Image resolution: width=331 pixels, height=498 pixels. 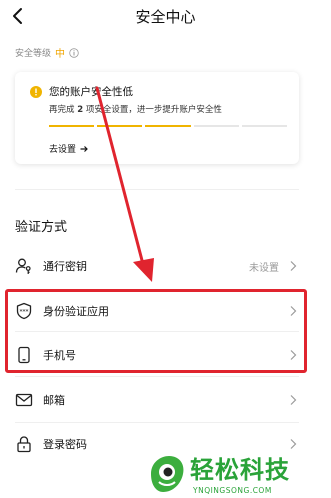 What do you see at coordinates (240, 470) in the screenshot?
I see `watermark-brand: 轻松科技` at bounding box center [240, 470].